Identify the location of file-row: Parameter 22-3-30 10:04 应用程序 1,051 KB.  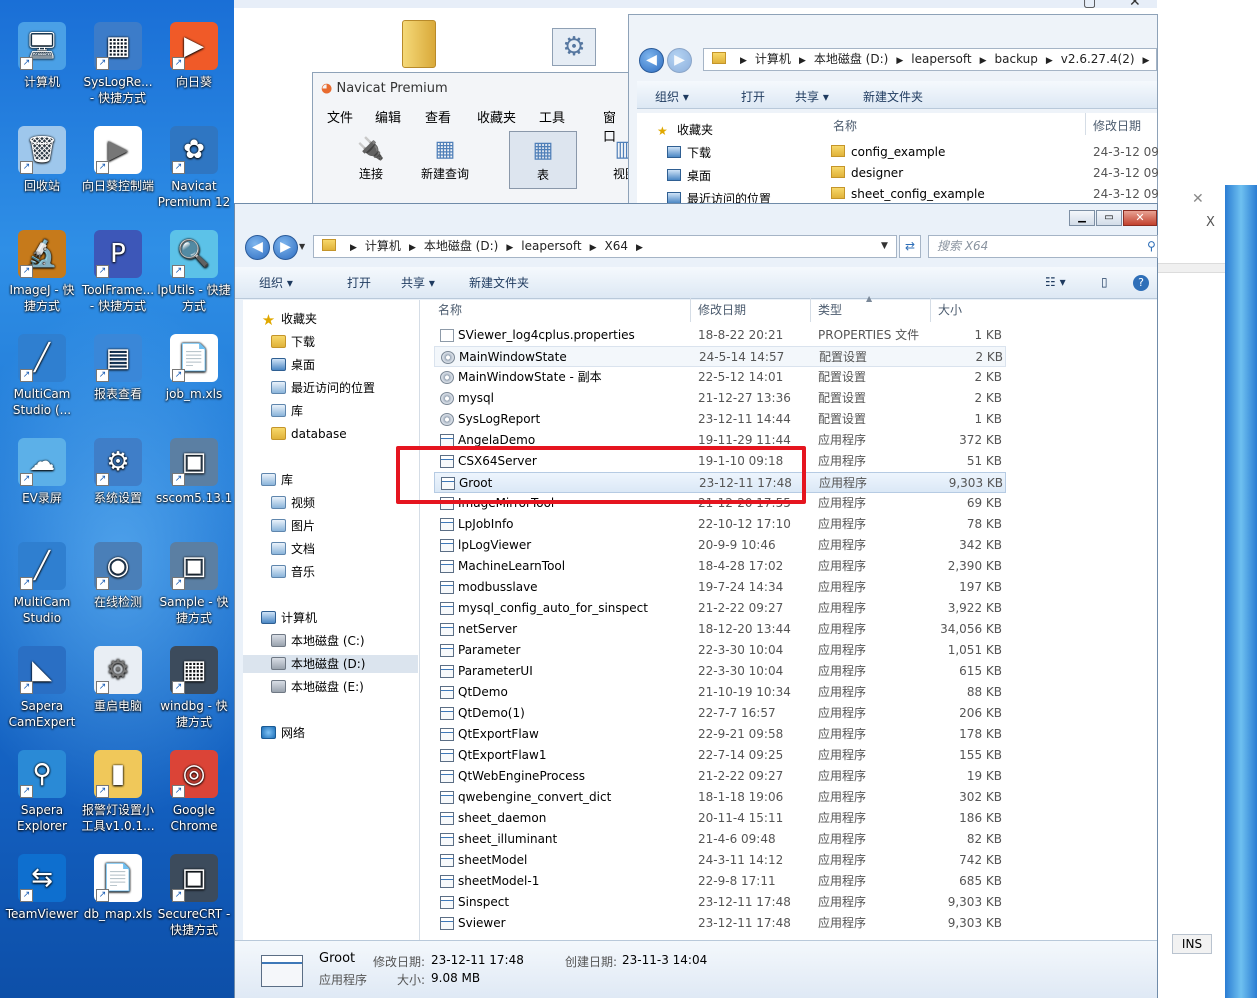
(720, 650).